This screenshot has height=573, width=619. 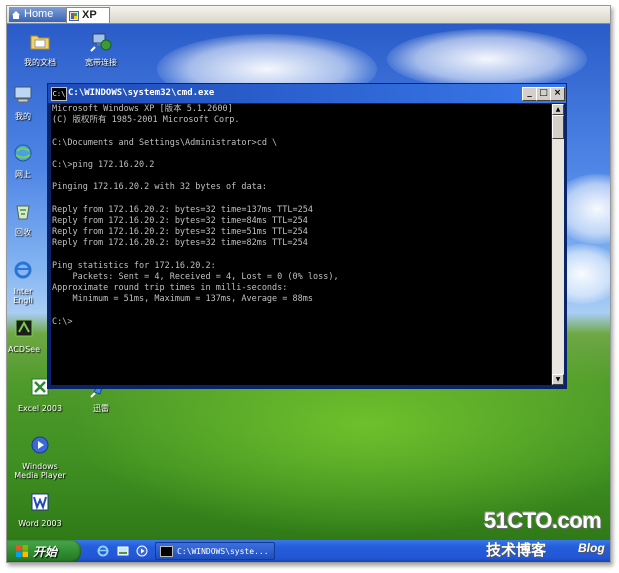 What do you see at coordinates (123, 551) in the screenshot?
I see `show-desktop-icon` at bounding box center [123, 551].